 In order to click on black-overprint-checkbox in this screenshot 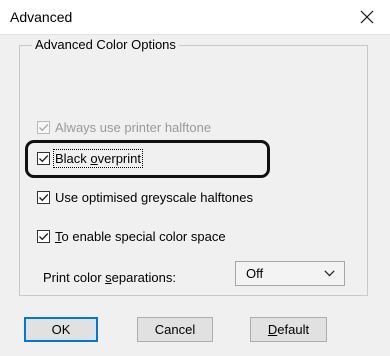, I will do `click(43, 158)`.